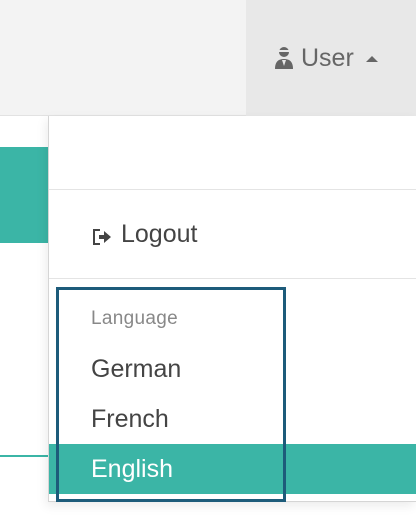  I want to click on language-option-english: English, so click(232, 469).